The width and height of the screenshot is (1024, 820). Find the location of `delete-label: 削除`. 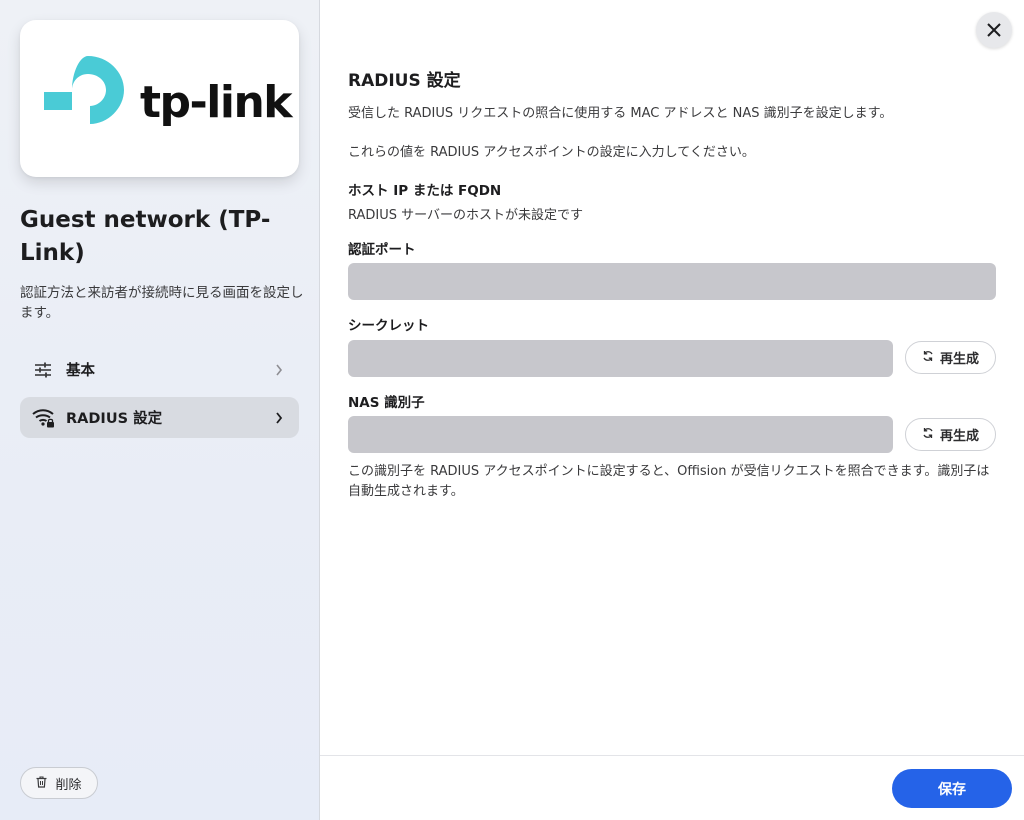

delete-label: 削除 is located at coordinates (68, 784).